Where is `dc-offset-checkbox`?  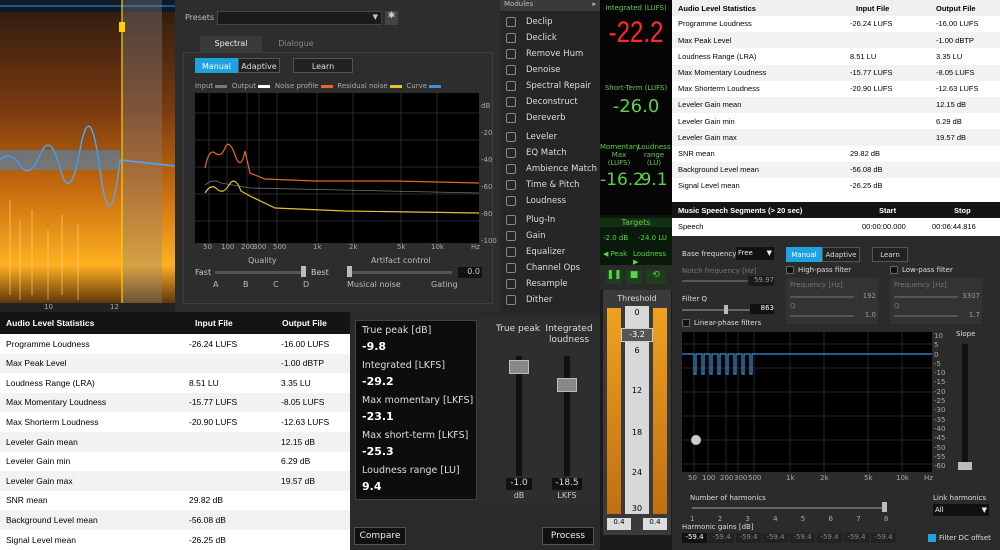
dc-offset-checkbox is located at coordinates (932, 538).